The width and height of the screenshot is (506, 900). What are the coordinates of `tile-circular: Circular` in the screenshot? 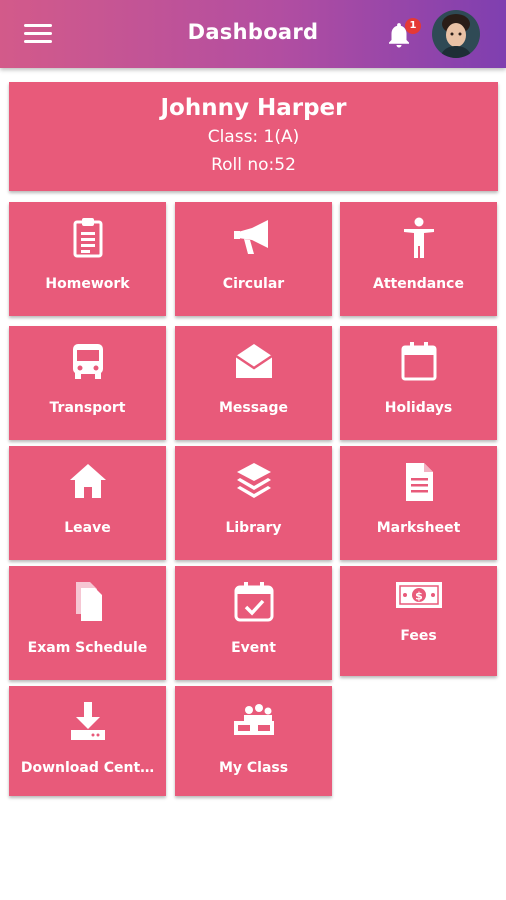 It's located at (253, 259).